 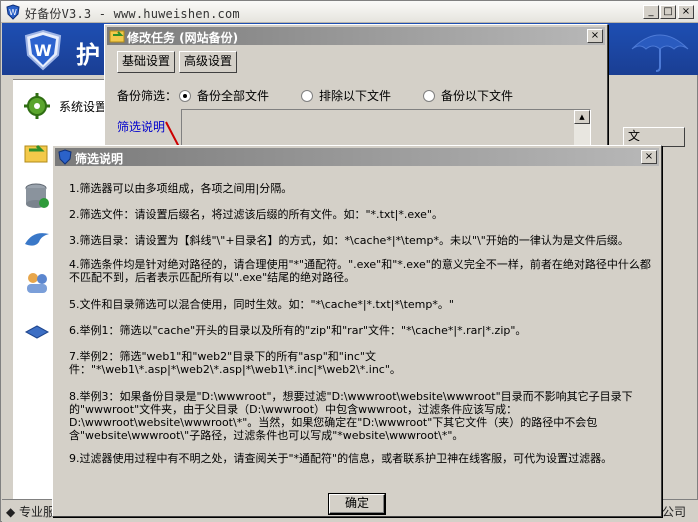 I want to click on sidebar-item-settings: 系统设置, so click(x=83, y=106).